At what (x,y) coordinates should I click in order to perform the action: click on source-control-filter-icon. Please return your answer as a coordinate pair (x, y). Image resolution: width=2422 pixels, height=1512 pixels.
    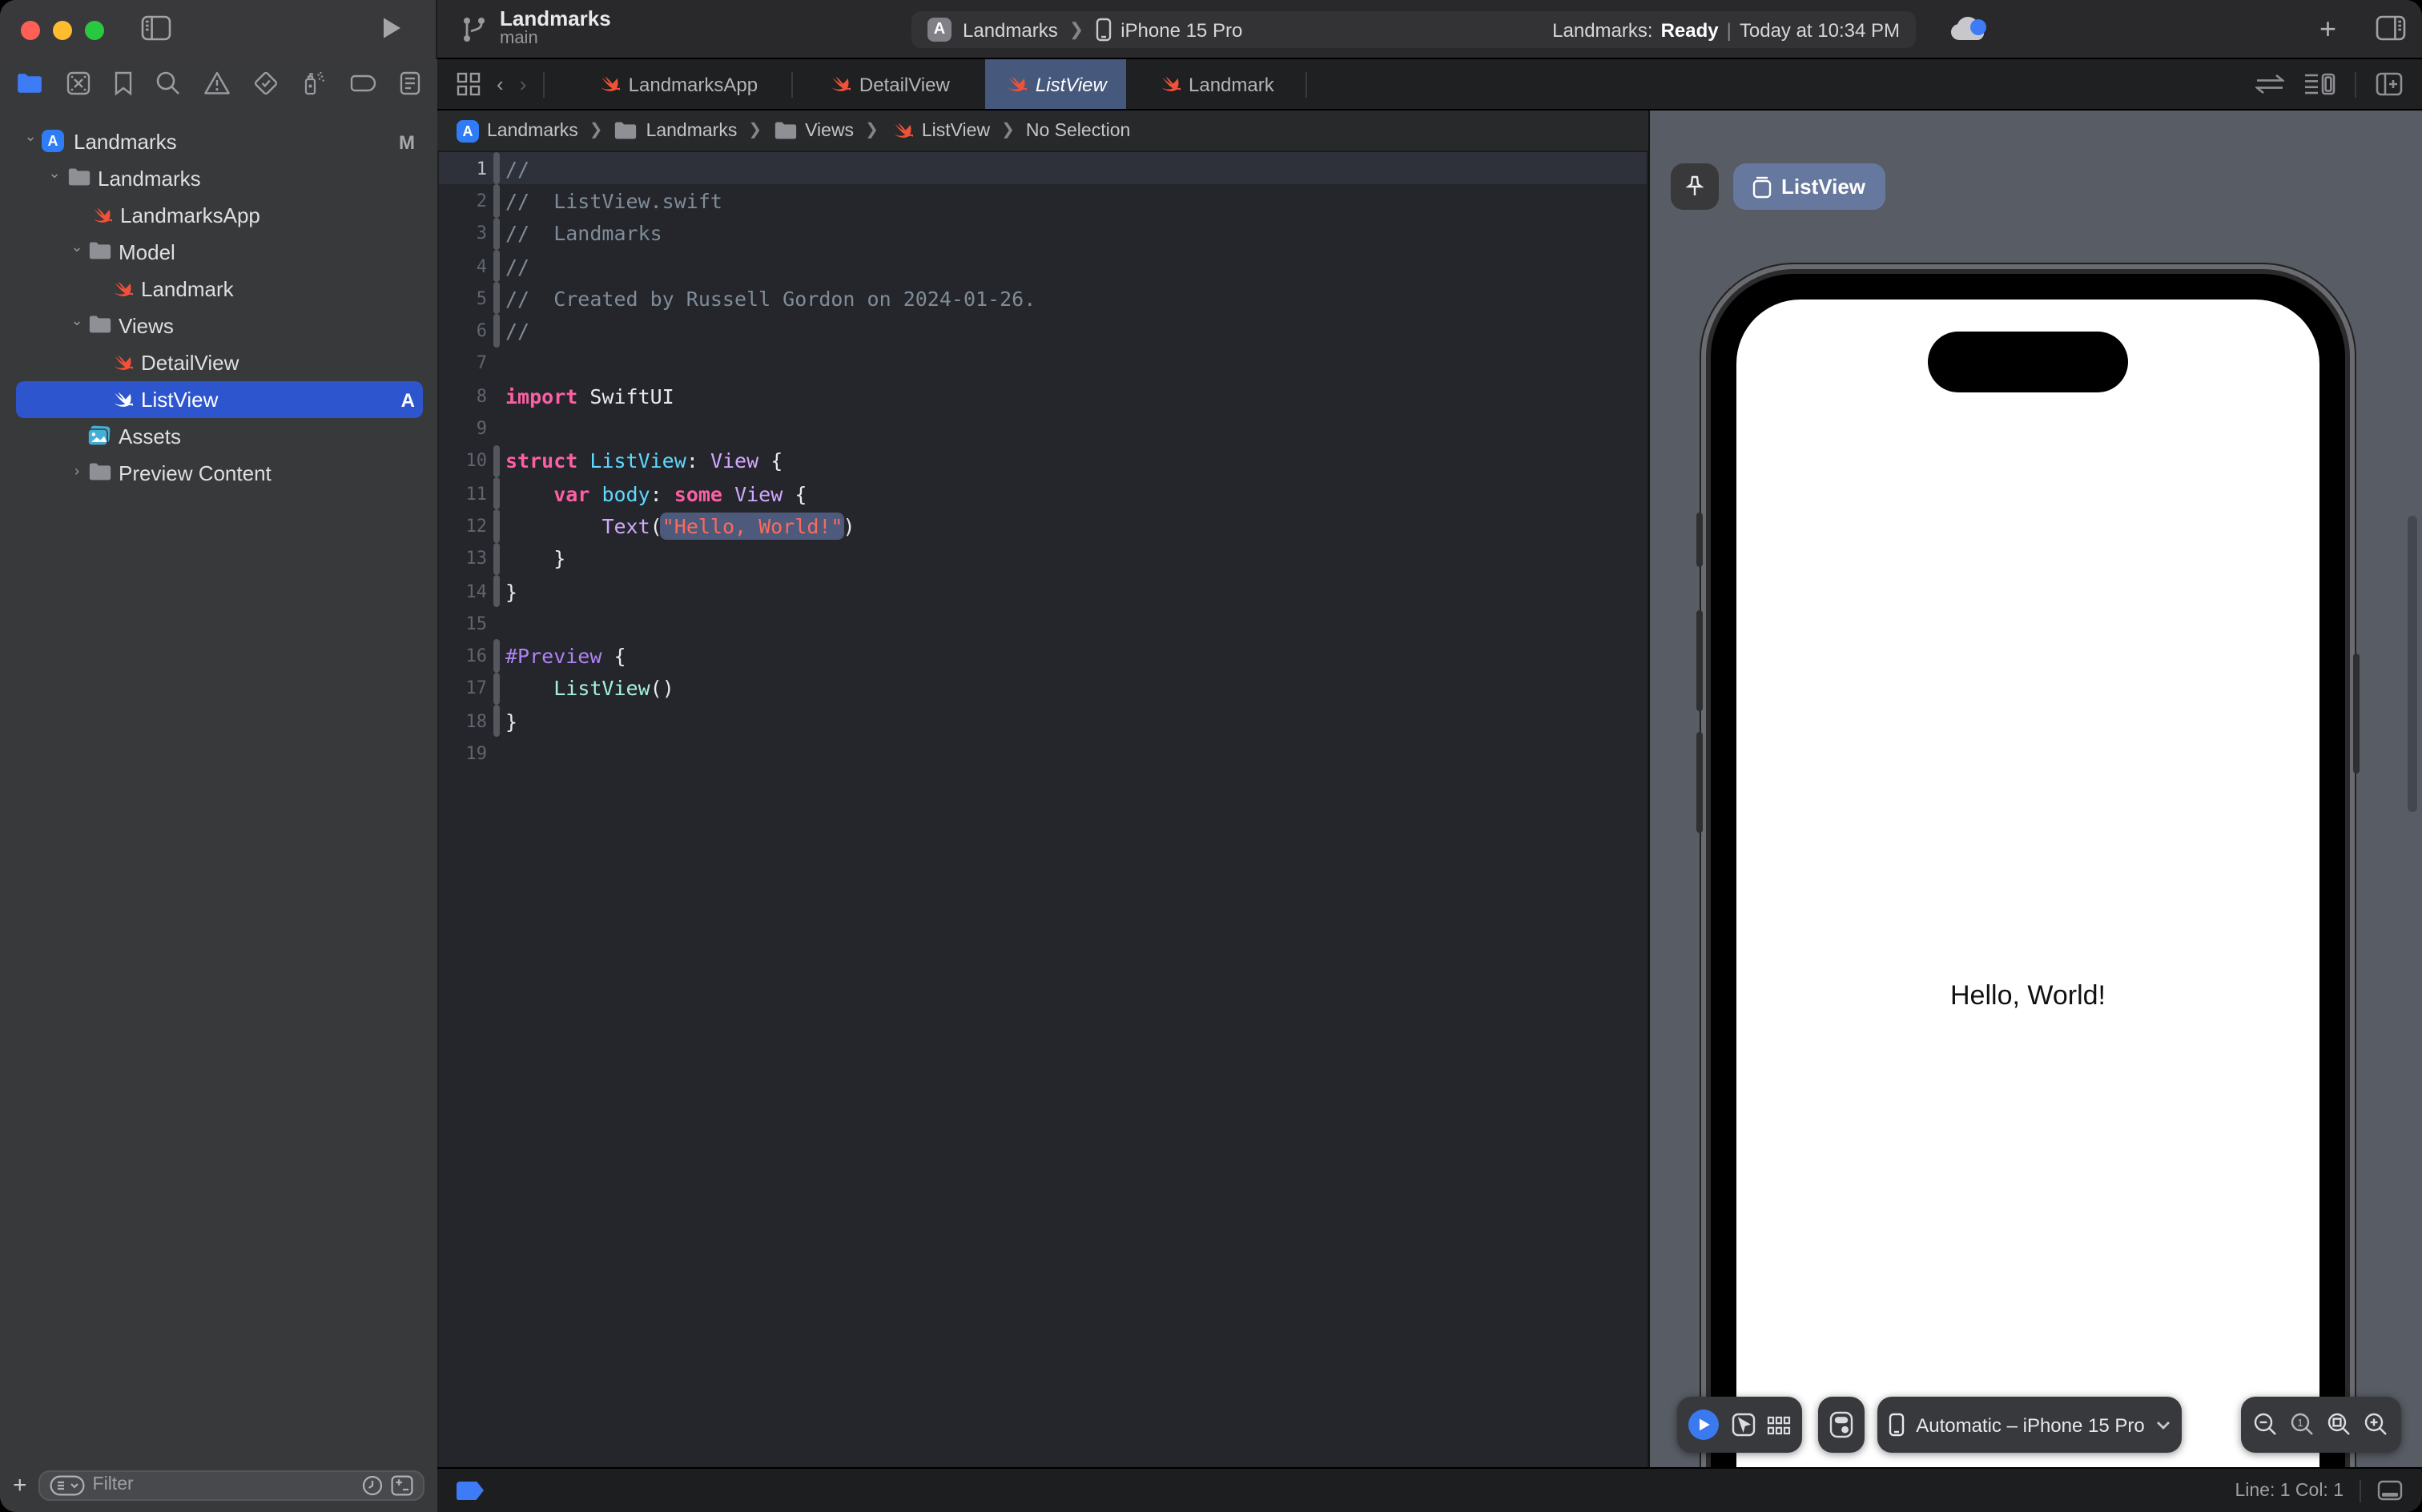
    Looking at the image, I should click on (402, 1484).